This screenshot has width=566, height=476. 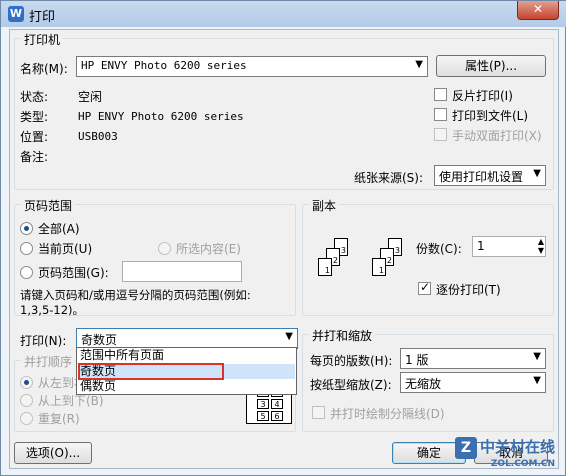 What do you see at coordinates (490, 116) in the screenshot?
I see `print-to-file-label: 打印到文件(L)` at bounding box center [490, 116].